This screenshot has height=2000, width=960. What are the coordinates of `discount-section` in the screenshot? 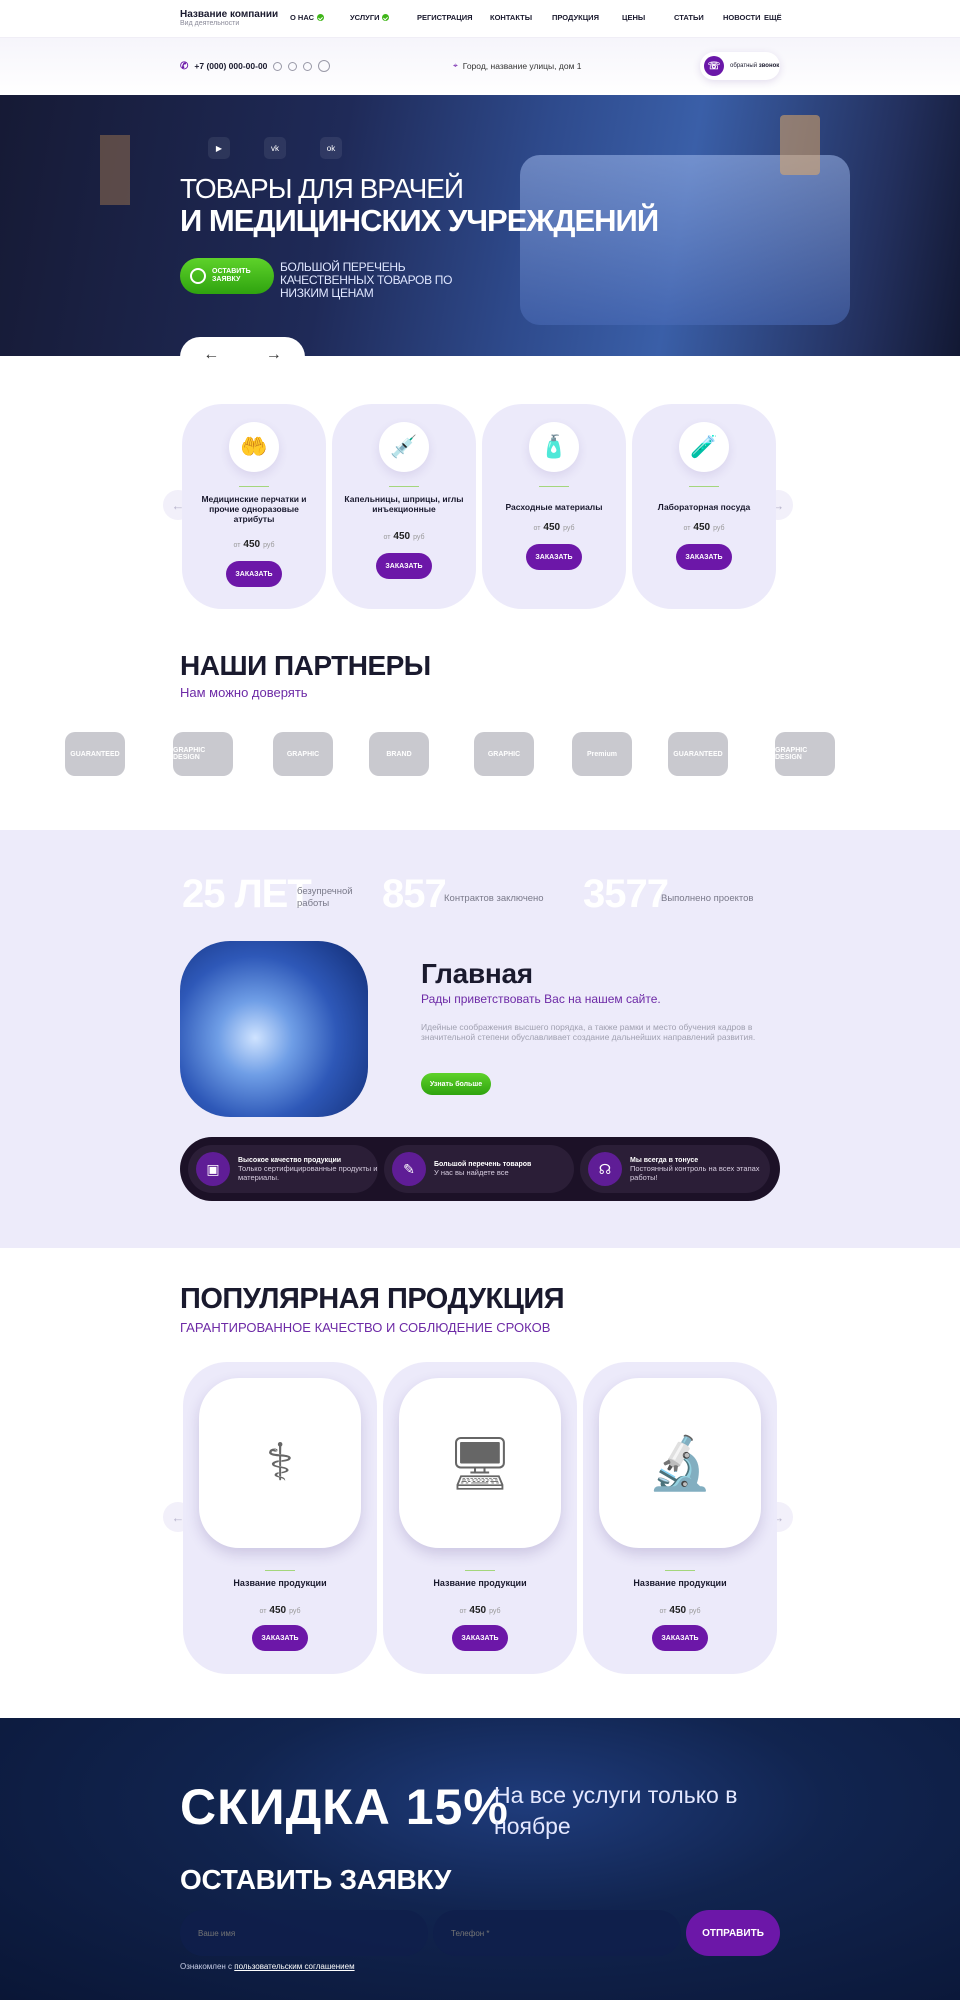 It's located at (480, 1859).